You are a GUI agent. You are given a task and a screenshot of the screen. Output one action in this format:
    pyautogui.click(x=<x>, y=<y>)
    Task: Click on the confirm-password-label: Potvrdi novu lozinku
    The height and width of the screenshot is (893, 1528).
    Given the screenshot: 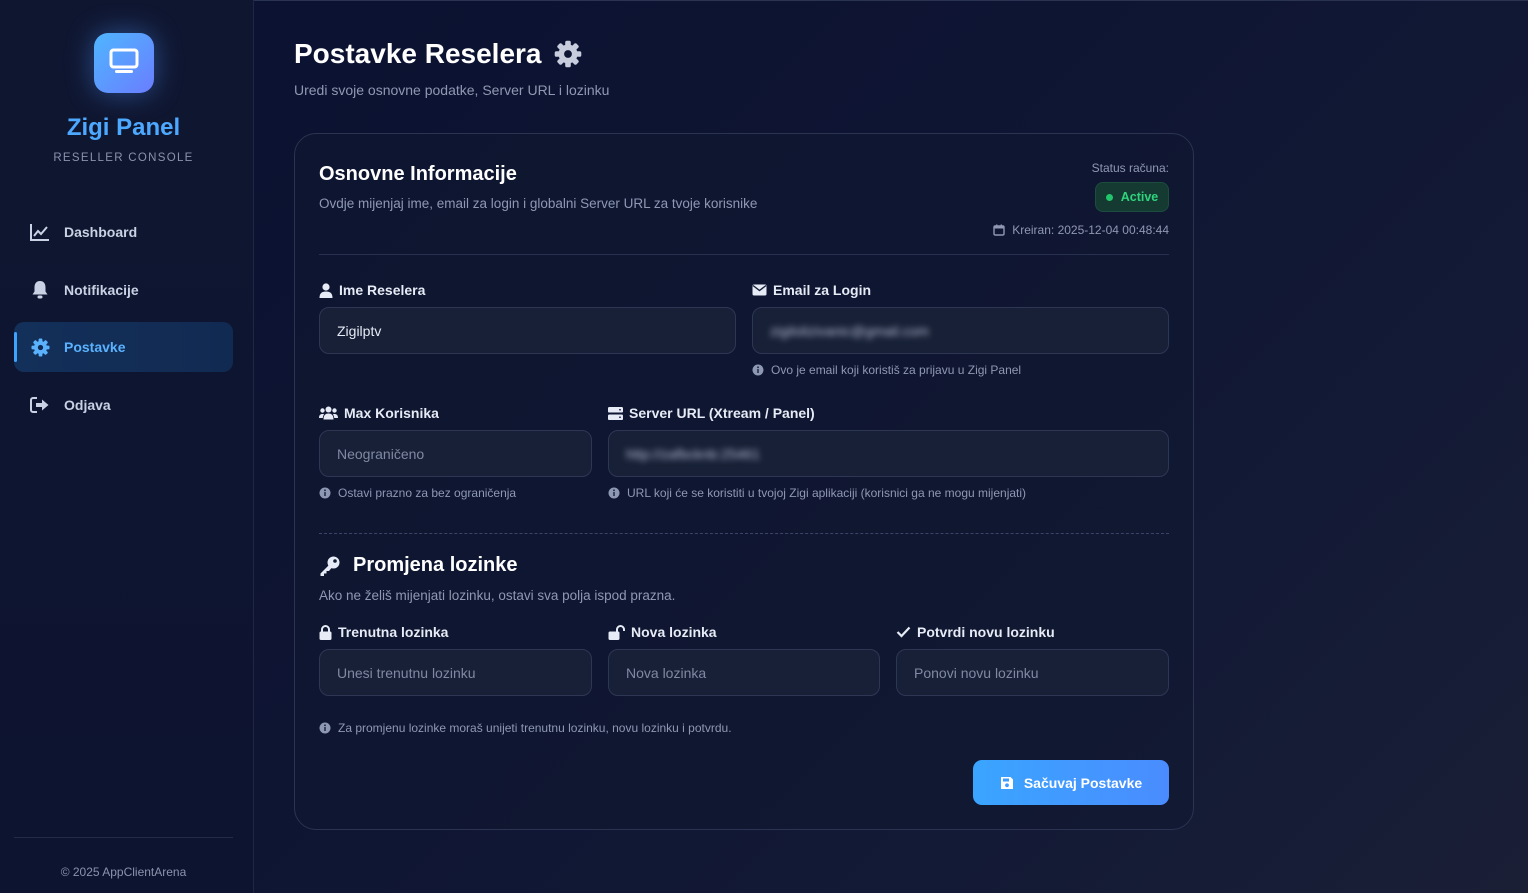 What is the action you would take?
    pyautogui.click(x=975, y=632)
    